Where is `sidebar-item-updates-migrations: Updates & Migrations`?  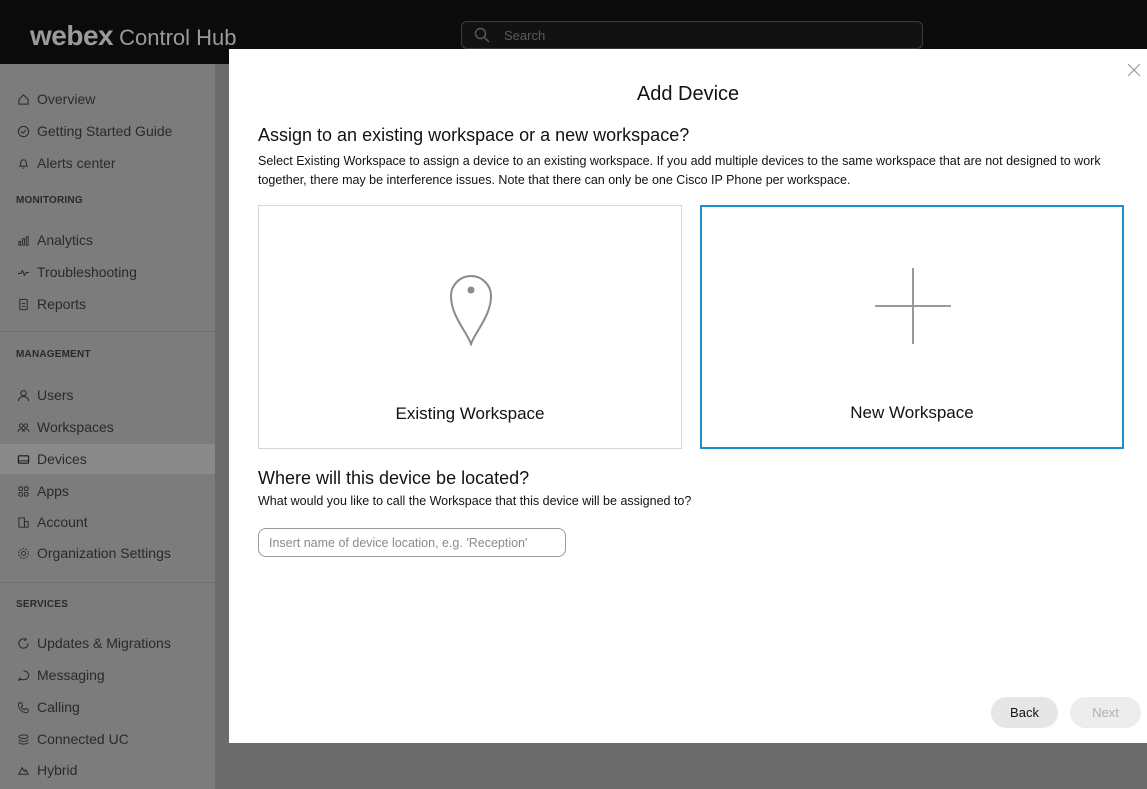
sidebar-item-updates-migrations: Updates & Migrations is located at coordinates (107, 643).